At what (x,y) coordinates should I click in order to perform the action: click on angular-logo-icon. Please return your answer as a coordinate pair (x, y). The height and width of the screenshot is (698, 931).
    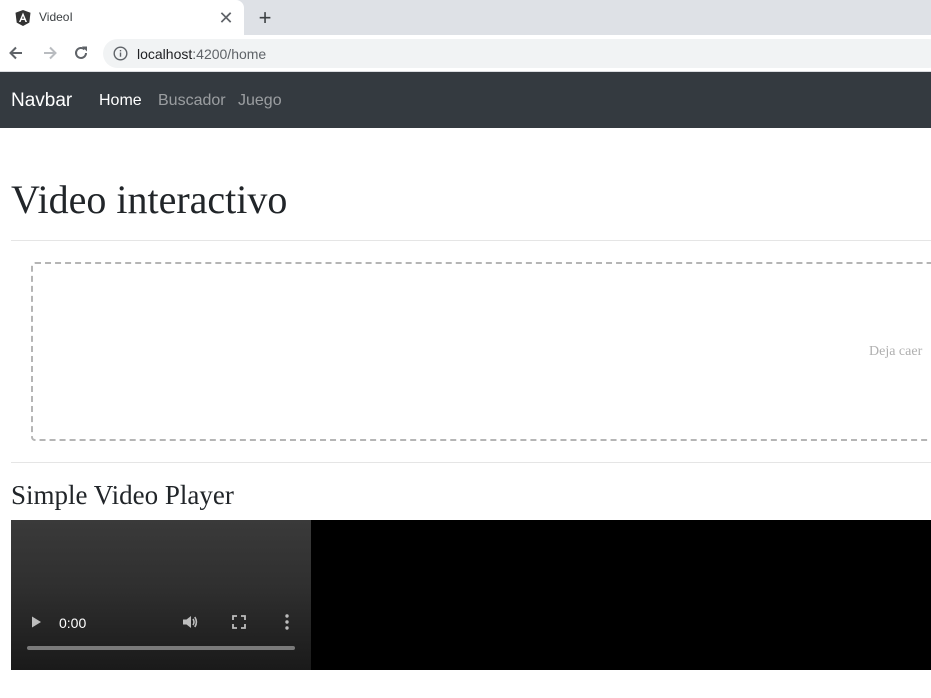
    Looking at the image, I should click on (23, 18).